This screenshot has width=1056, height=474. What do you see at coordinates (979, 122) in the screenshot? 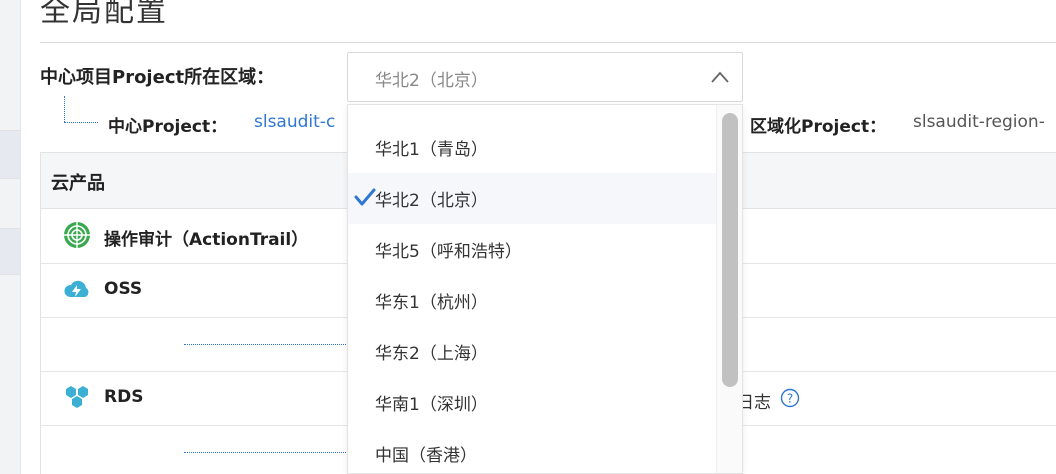
I see `regional-project-value: slsaudit-region-` at bounding box center [979, 122].